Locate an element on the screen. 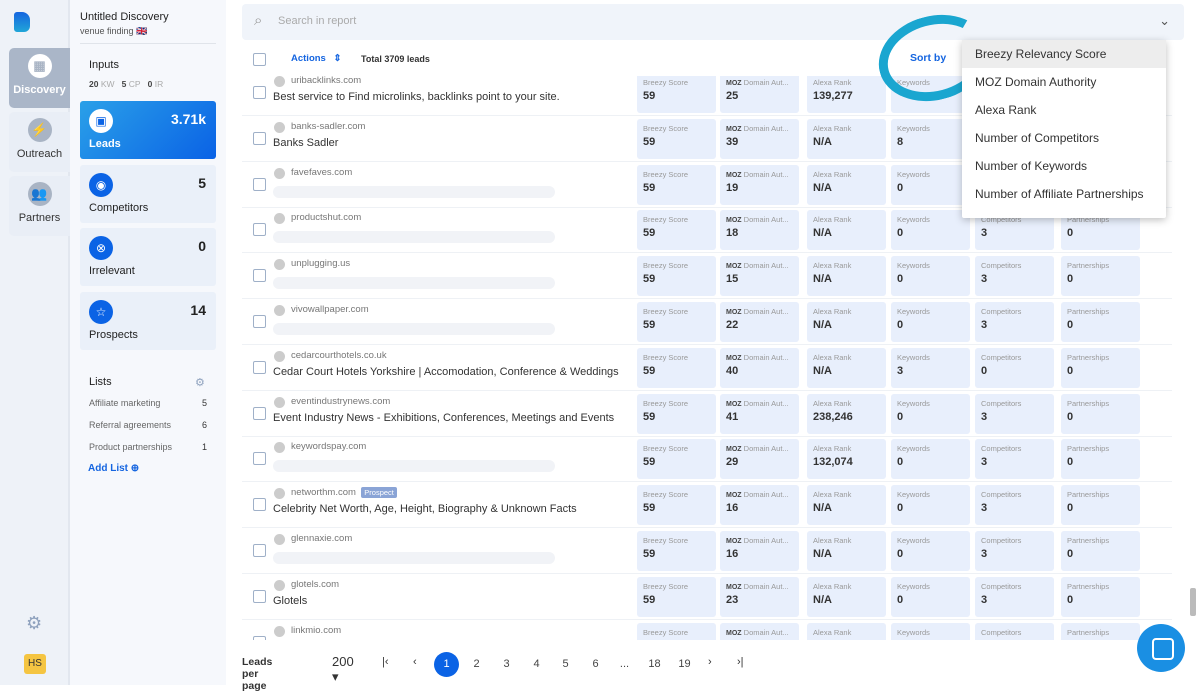 The height and width of the screenshot is (692, 1200). domain-link: favefaves.com is located at coordinates (321, 172).